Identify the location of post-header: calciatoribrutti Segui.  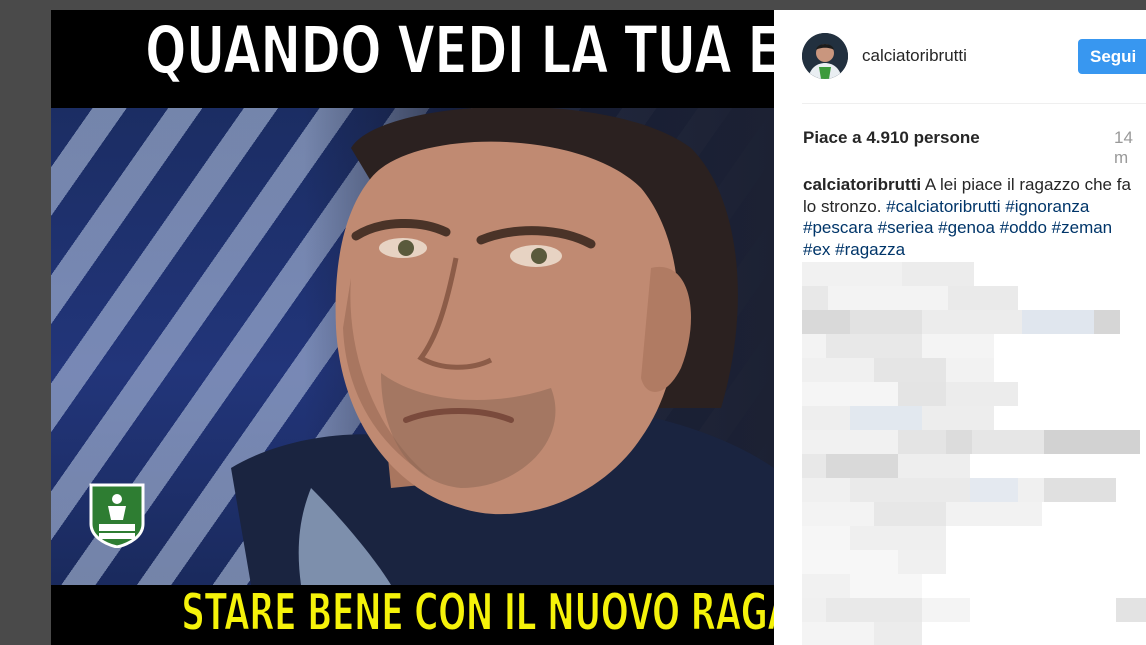
(960, 56).